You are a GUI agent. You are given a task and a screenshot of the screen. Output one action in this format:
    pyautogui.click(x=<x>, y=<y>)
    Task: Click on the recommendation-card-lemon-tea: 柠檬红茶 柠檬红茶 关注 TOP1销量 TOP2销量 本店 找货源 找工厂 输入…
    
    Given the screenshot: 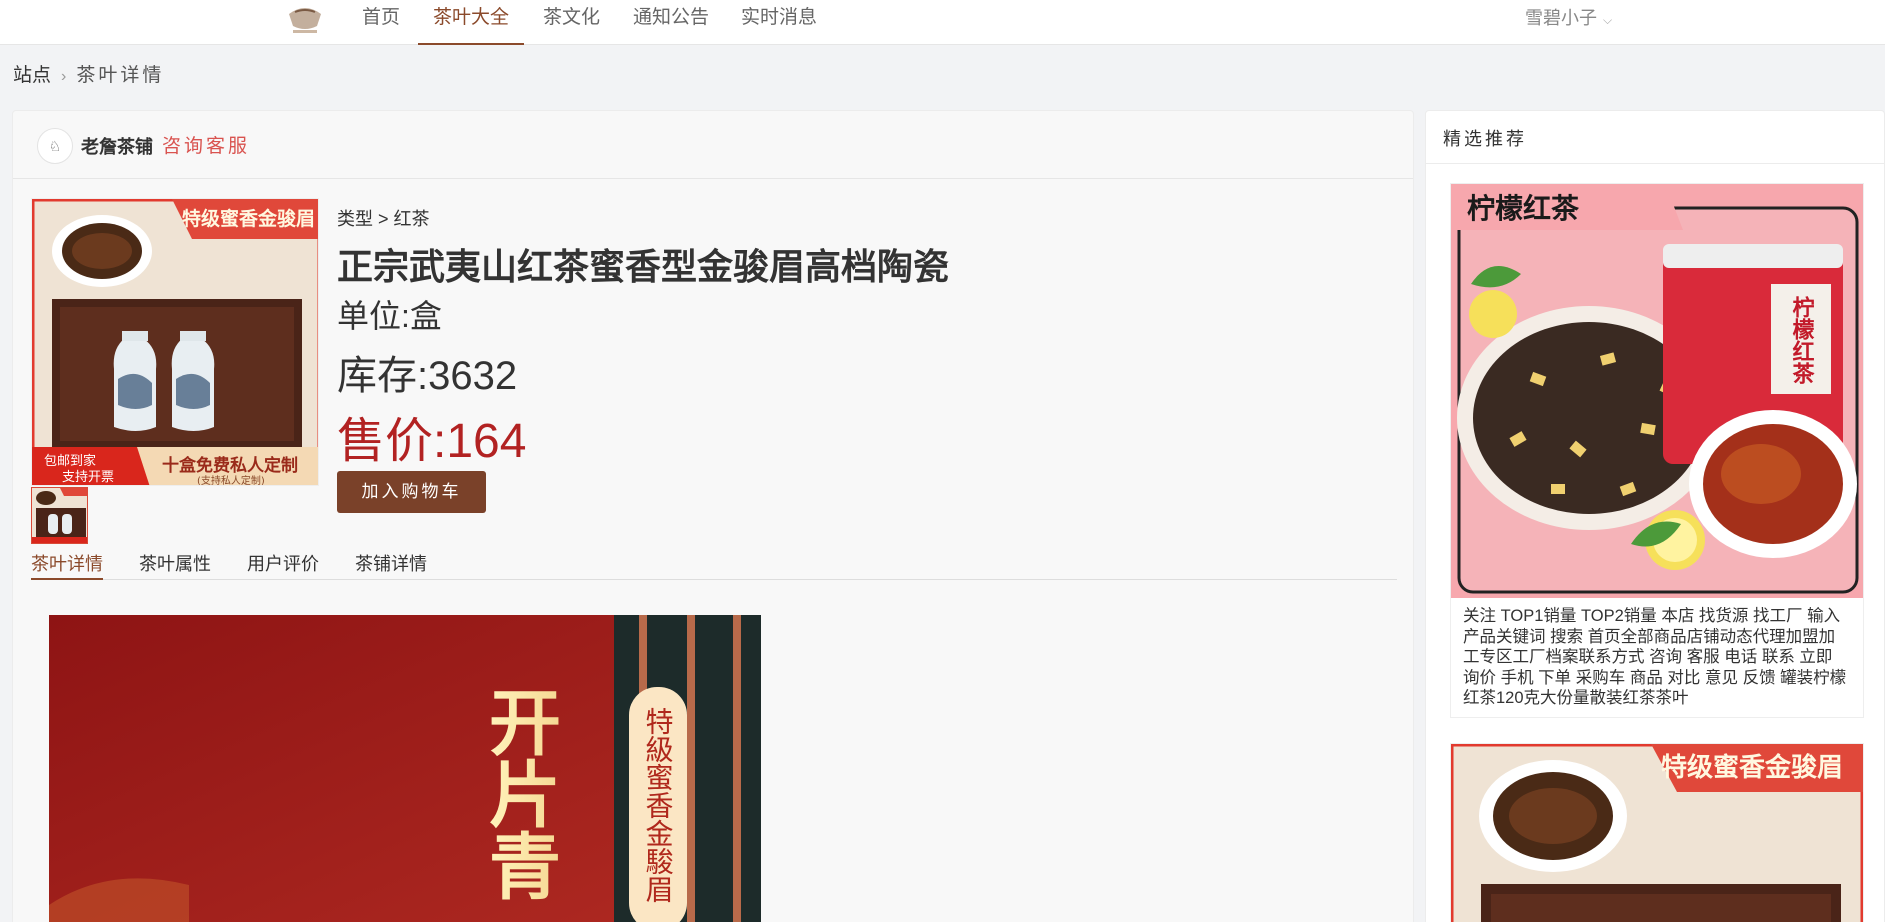 What is the action you would take?
    pyautogui.click(x=1657, y=450)
    